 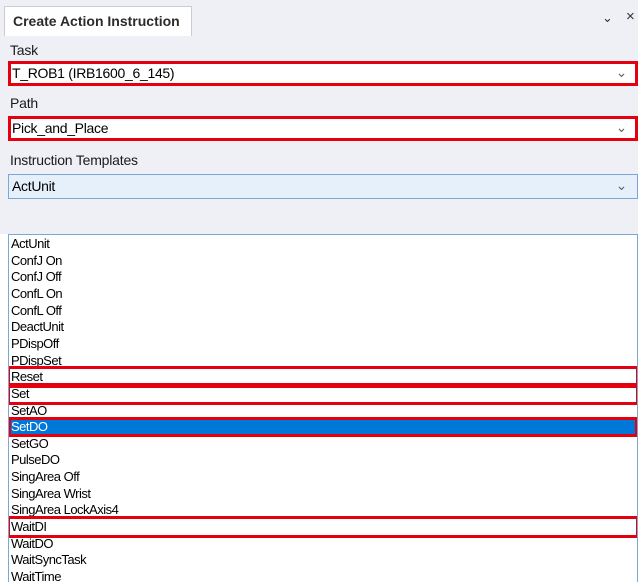 What do you see at coordinates (24, 103) in the screenshot?
I see `path-label: Path` at bounding box center [24, 103].